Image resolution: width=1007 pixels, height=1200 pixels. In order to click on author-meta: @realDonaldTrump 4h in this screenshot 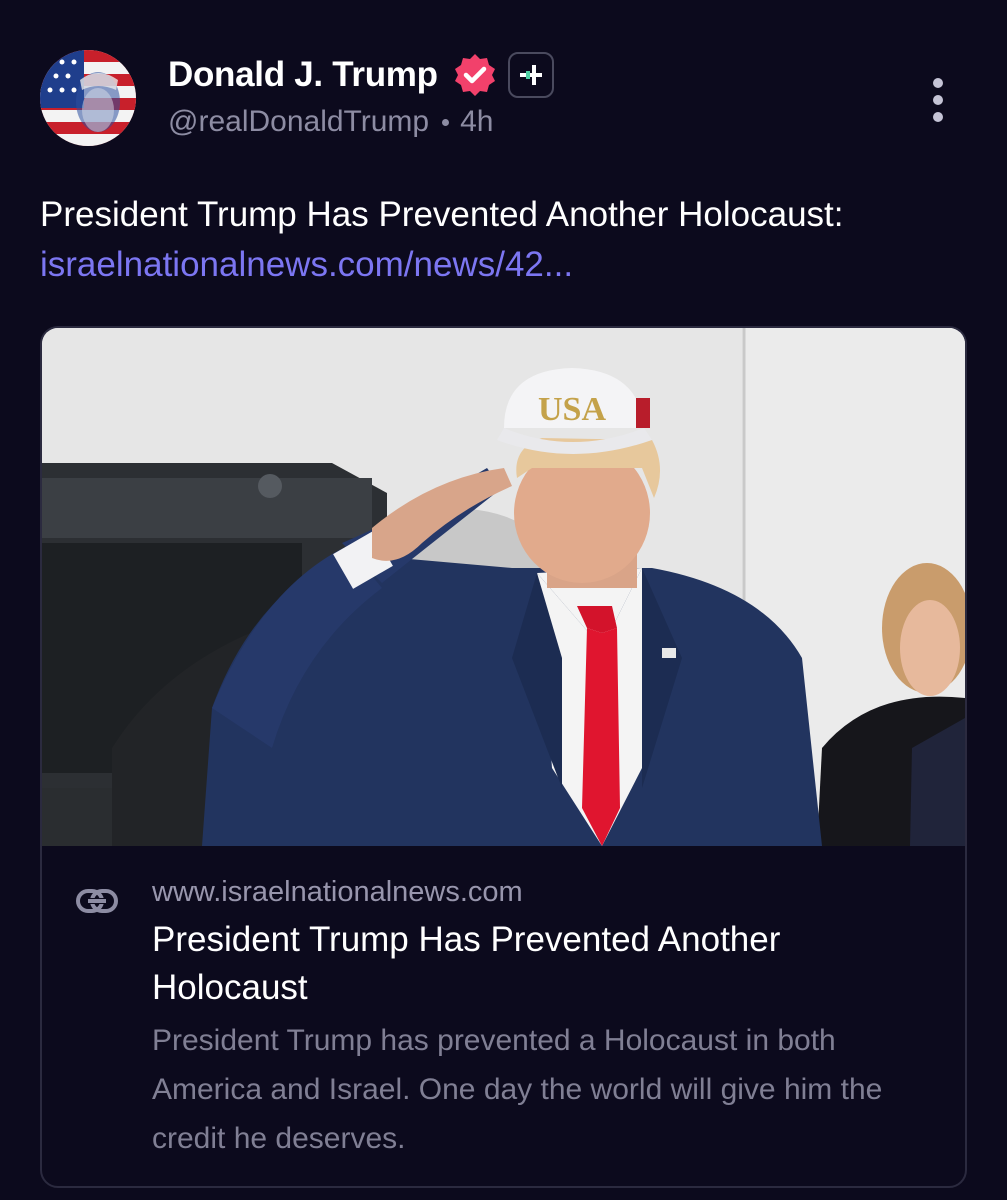, I will do `click(330, 122)`.